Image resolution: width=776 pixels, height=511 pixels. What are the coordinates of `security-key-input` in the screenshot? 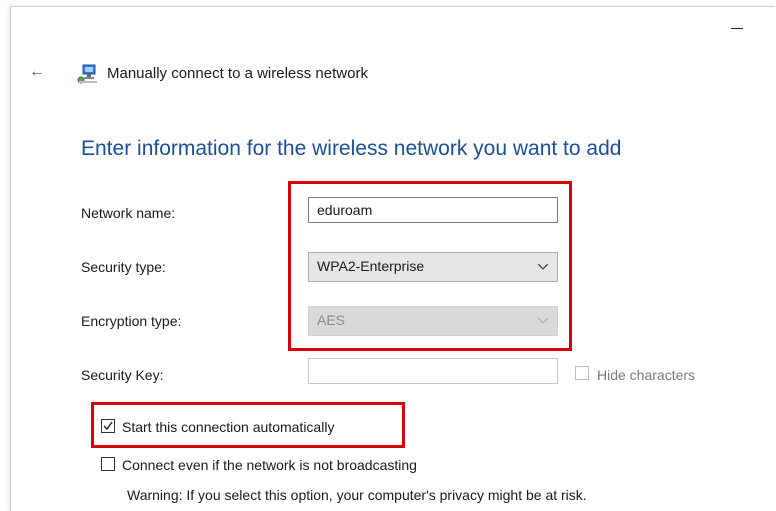 It's located at (433, 371).